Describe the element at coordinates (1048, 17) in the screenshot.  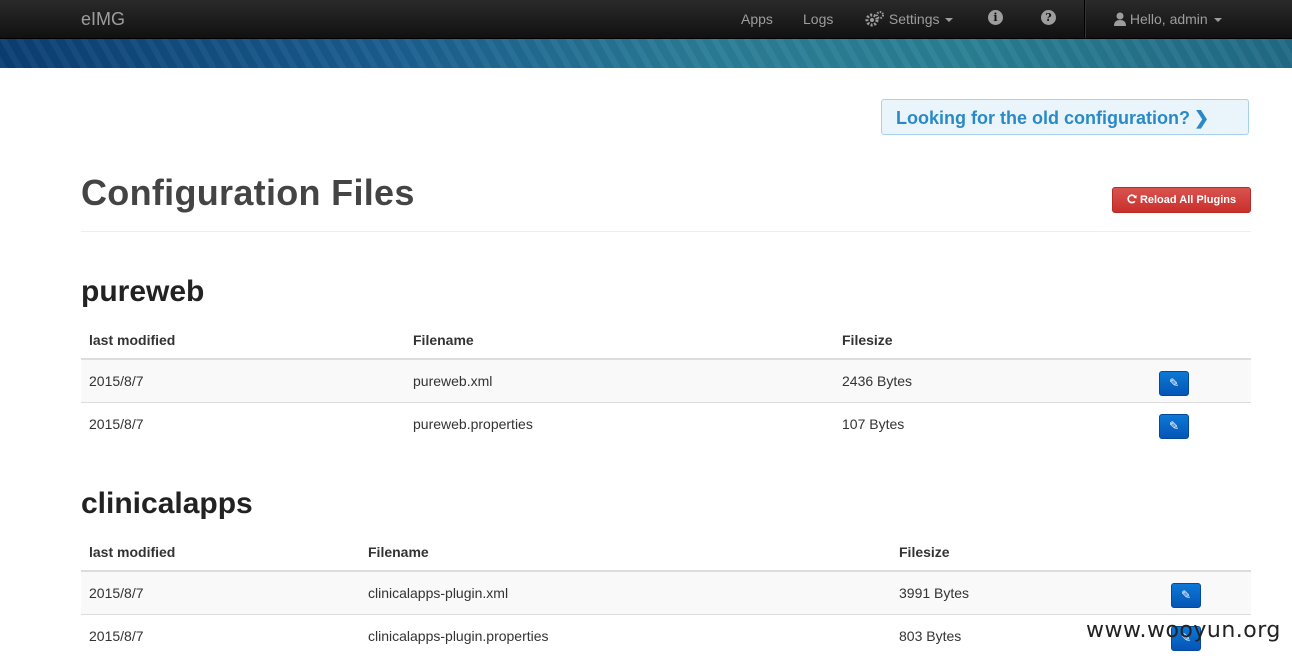
I see `help-icon: ?` at that location.